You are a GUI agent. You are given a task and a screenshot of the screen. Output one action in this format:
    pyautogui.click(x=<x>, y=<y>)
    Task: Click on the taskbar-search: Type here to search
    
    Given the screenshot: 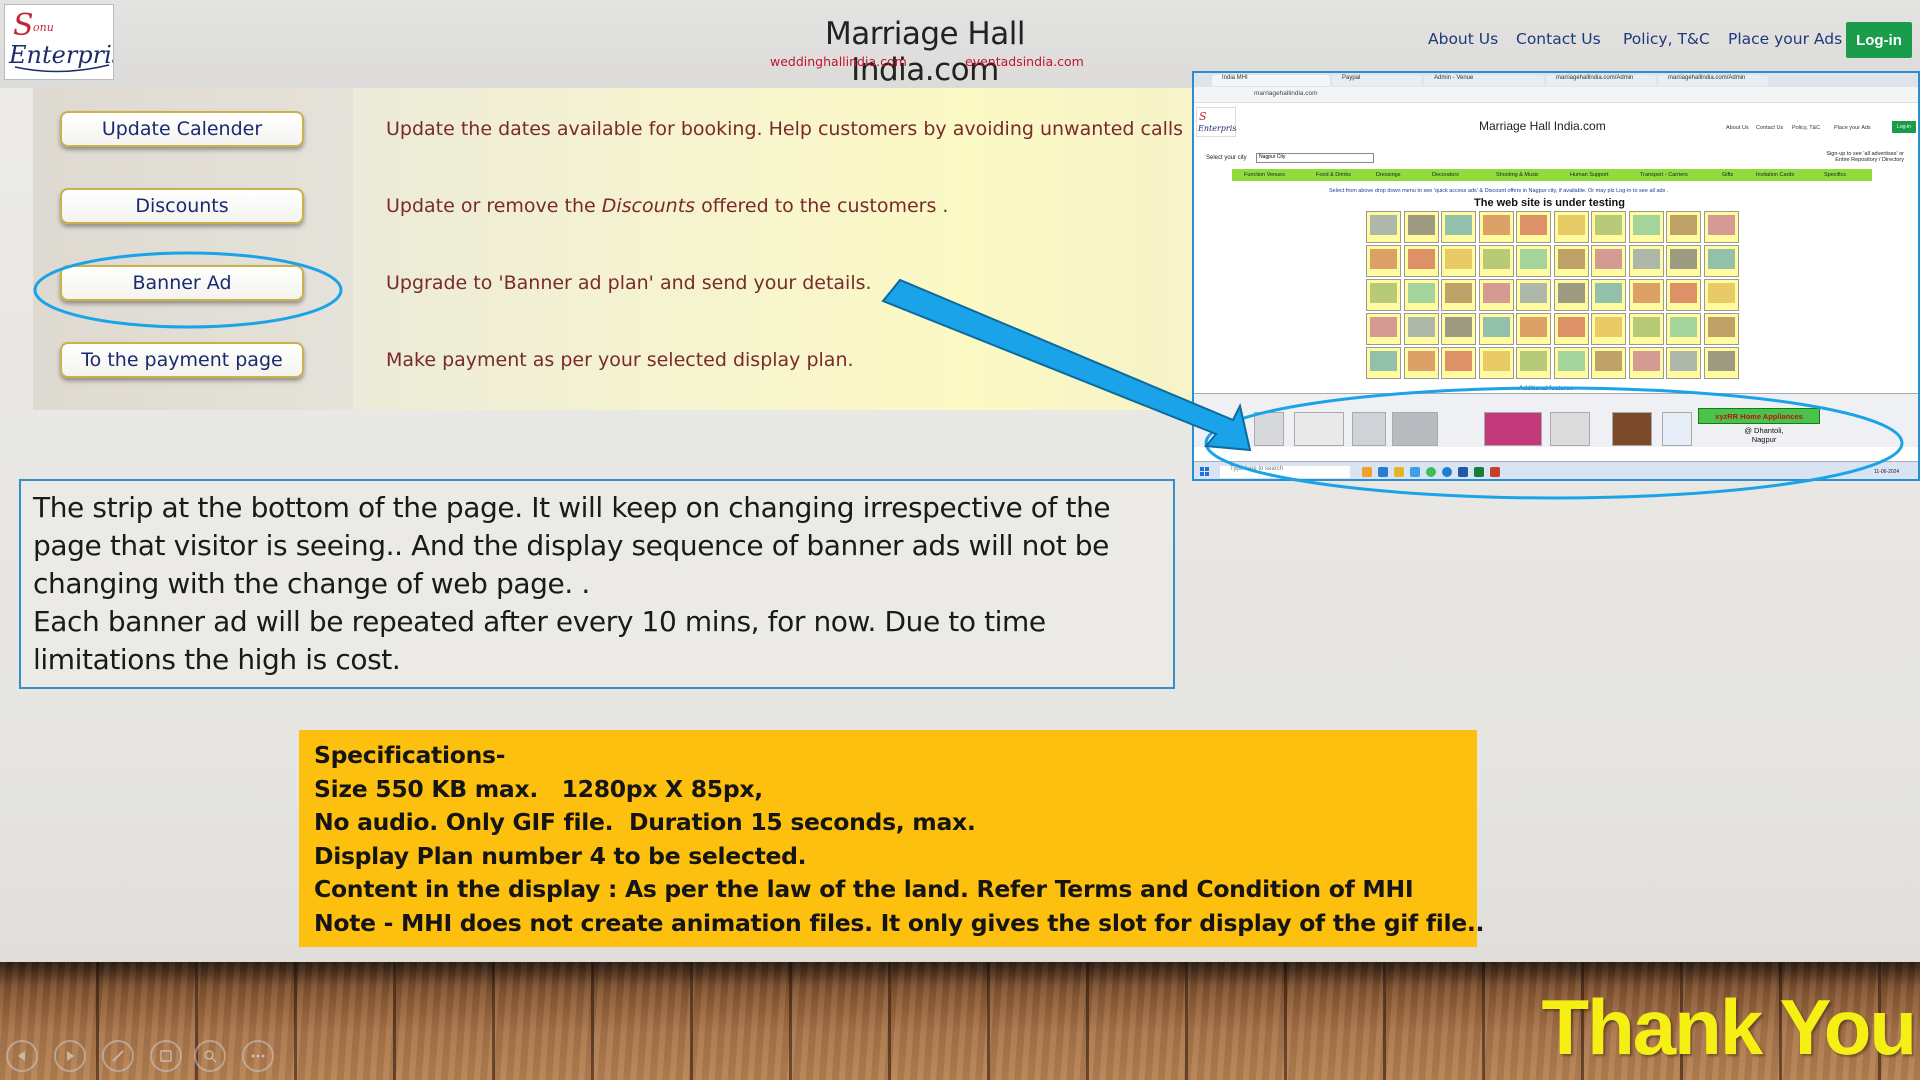 What is the action you would take?
    pyautogui.click(x=1285, y=472)
    